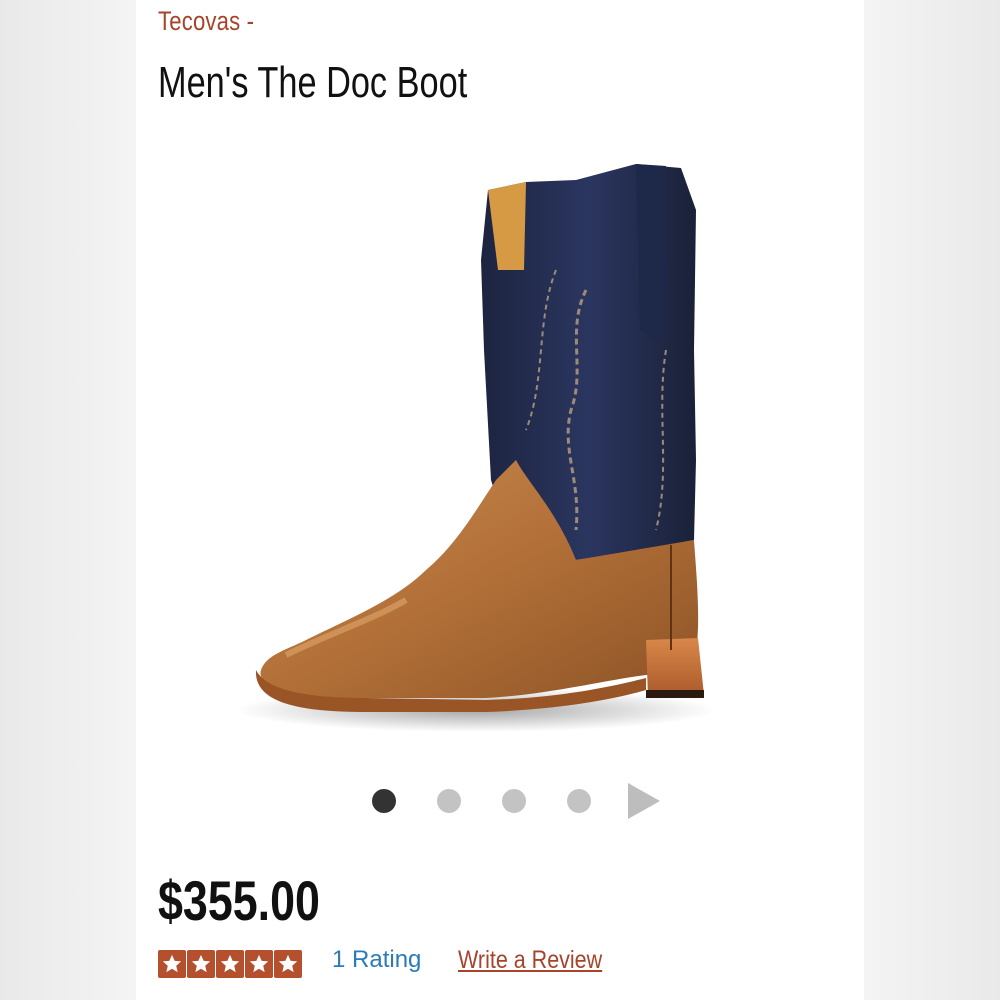  Describe the element at coordinates (376, 960) in the screenshot. I see `rating-count-link: 1 Rating` at that location.